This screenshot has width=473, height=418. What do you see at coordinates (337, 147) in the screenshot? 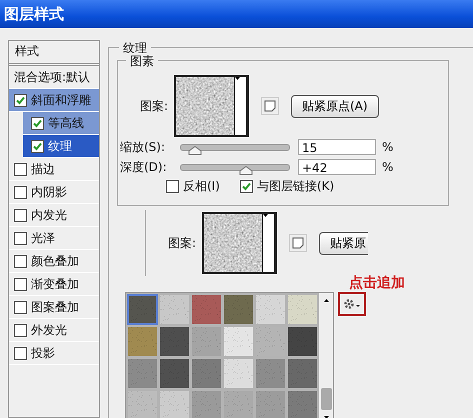
I see `value-field: 15` at bounding box center [337, 147].